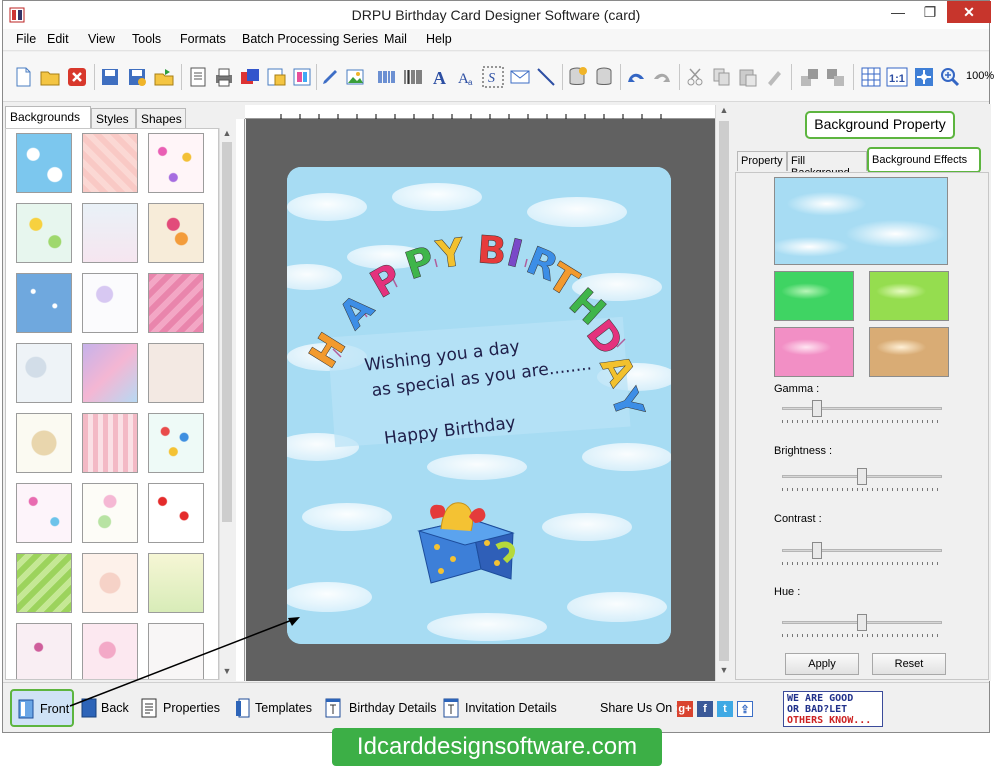  I want to click on word-art-icon: Aa, so click(466, 77).